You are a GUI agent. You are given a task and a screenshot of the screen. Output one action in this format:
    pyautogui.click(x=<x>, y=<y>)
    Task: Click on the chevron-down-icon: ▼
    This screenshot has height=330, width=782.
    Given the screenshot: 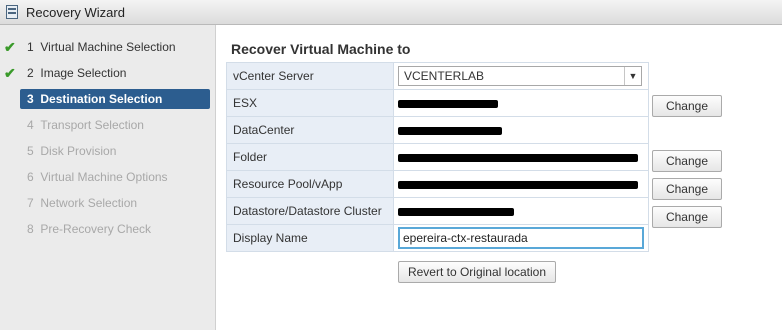 What is the action you would take?
    pyautogui.click(x=632, y=76)
    